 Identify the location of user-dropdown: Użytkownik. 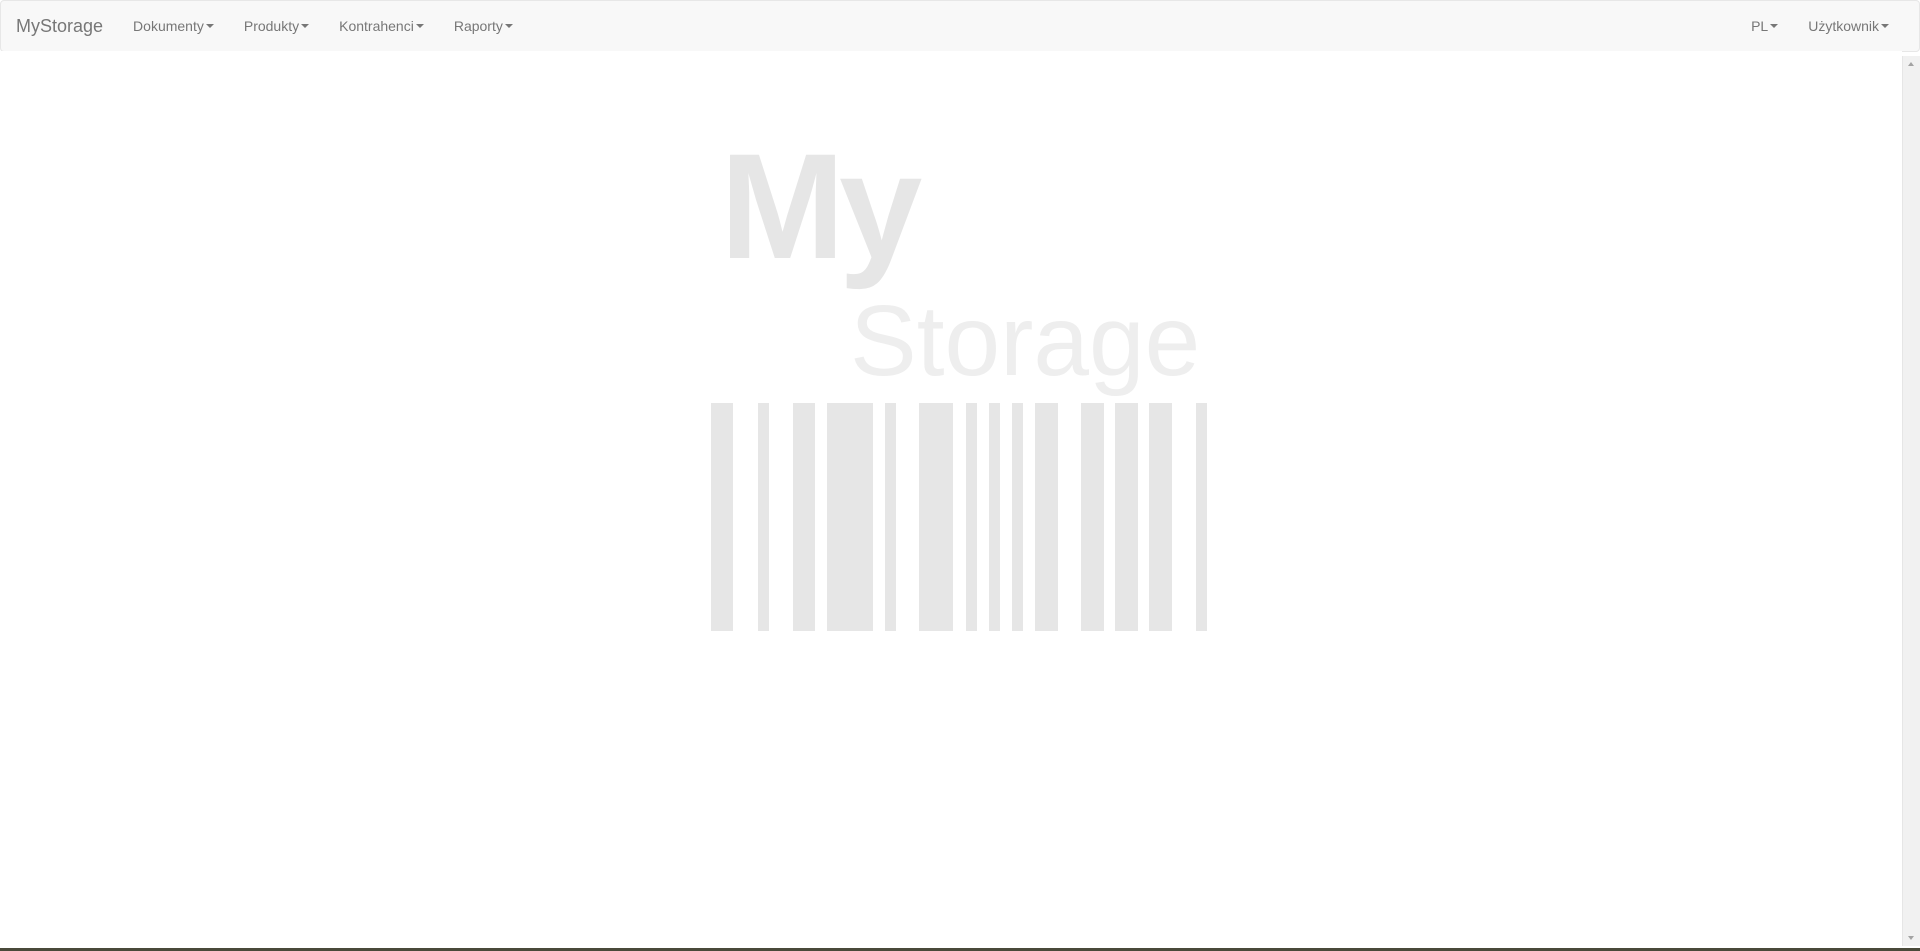
(1856, 26).